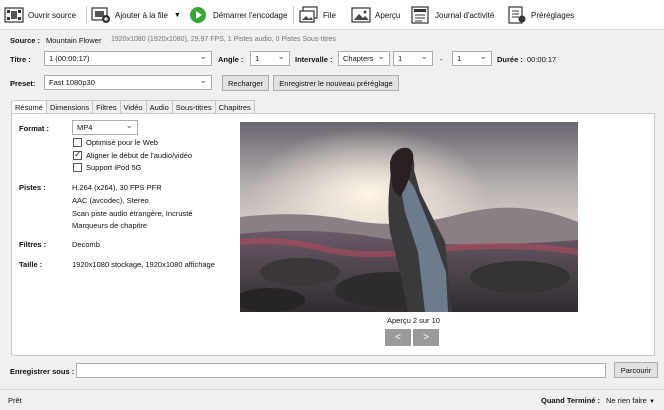 This screenshot has width=664, height=410. I want to click on queue-icon, so click(309, 15).